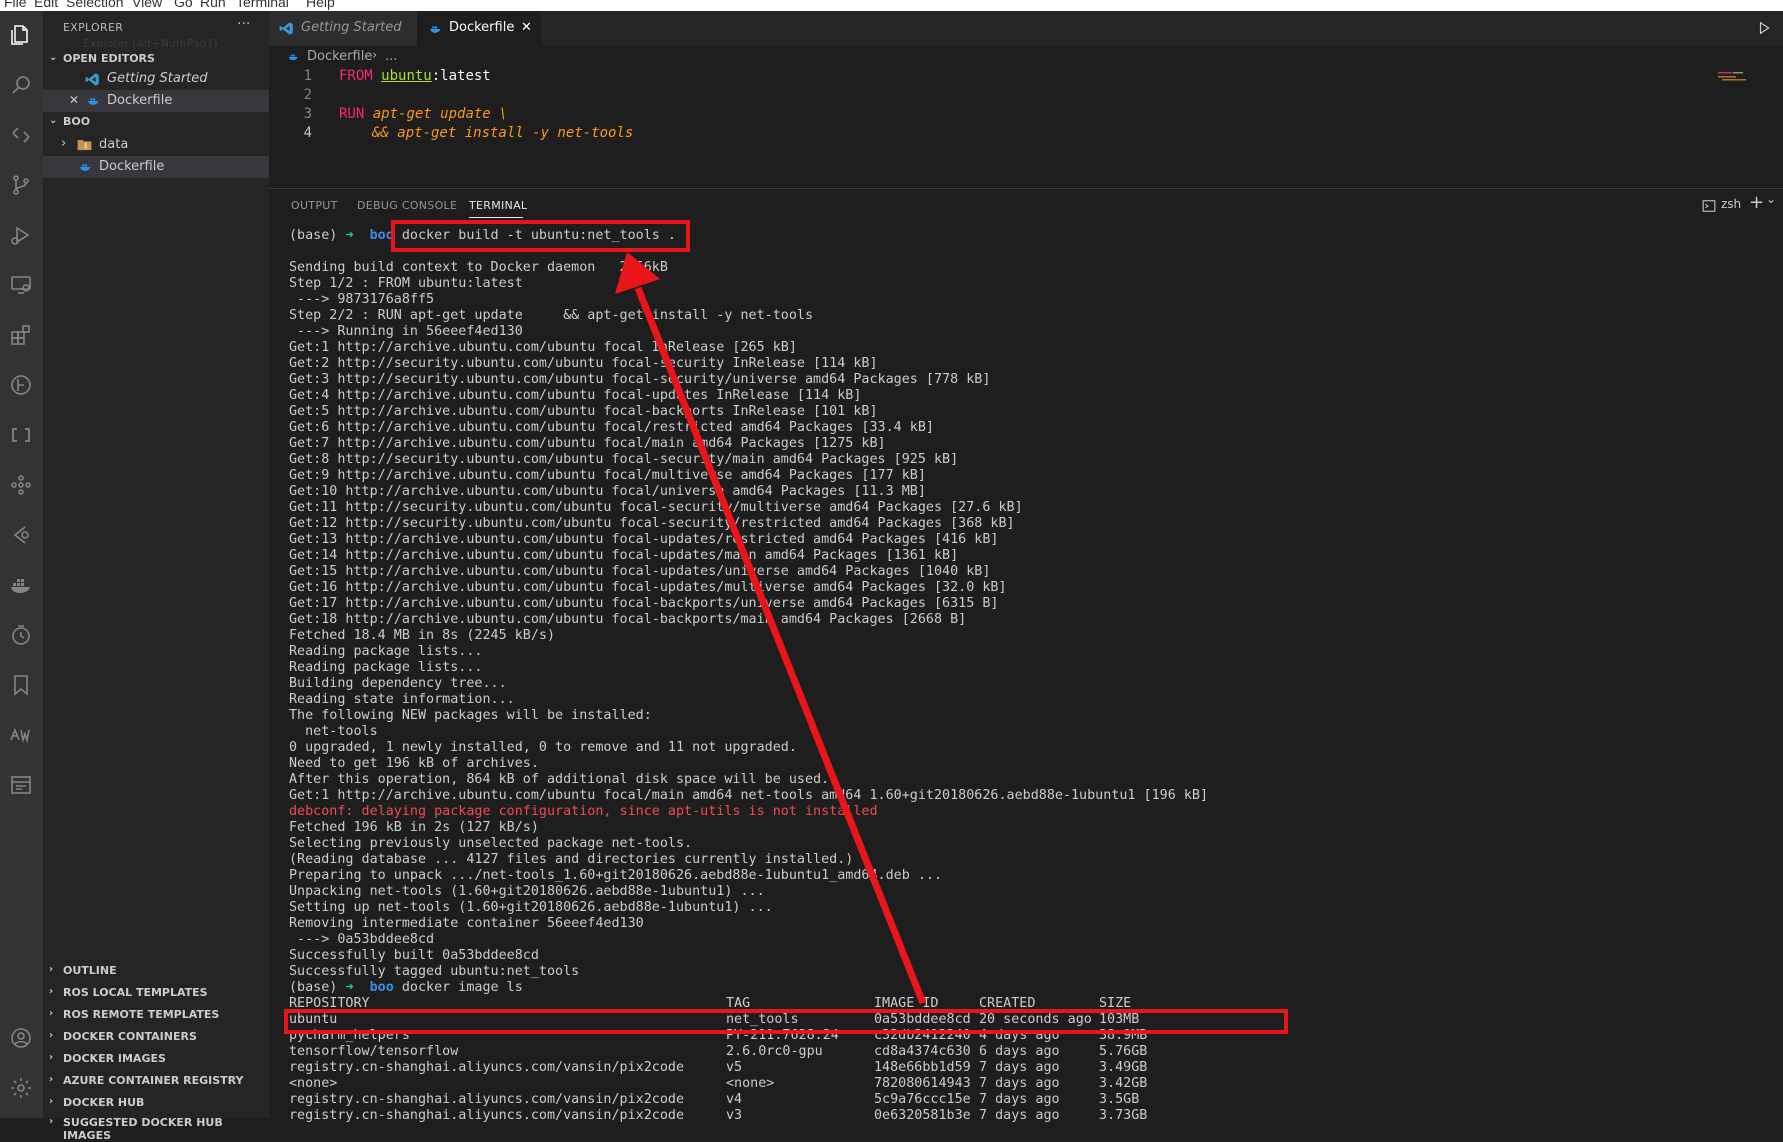  What do you see at coordinates (156, 1059) in the screenshot?
I see `docker-images-section: › DOCKER IMAGES` at bounding box center [156, 1059].